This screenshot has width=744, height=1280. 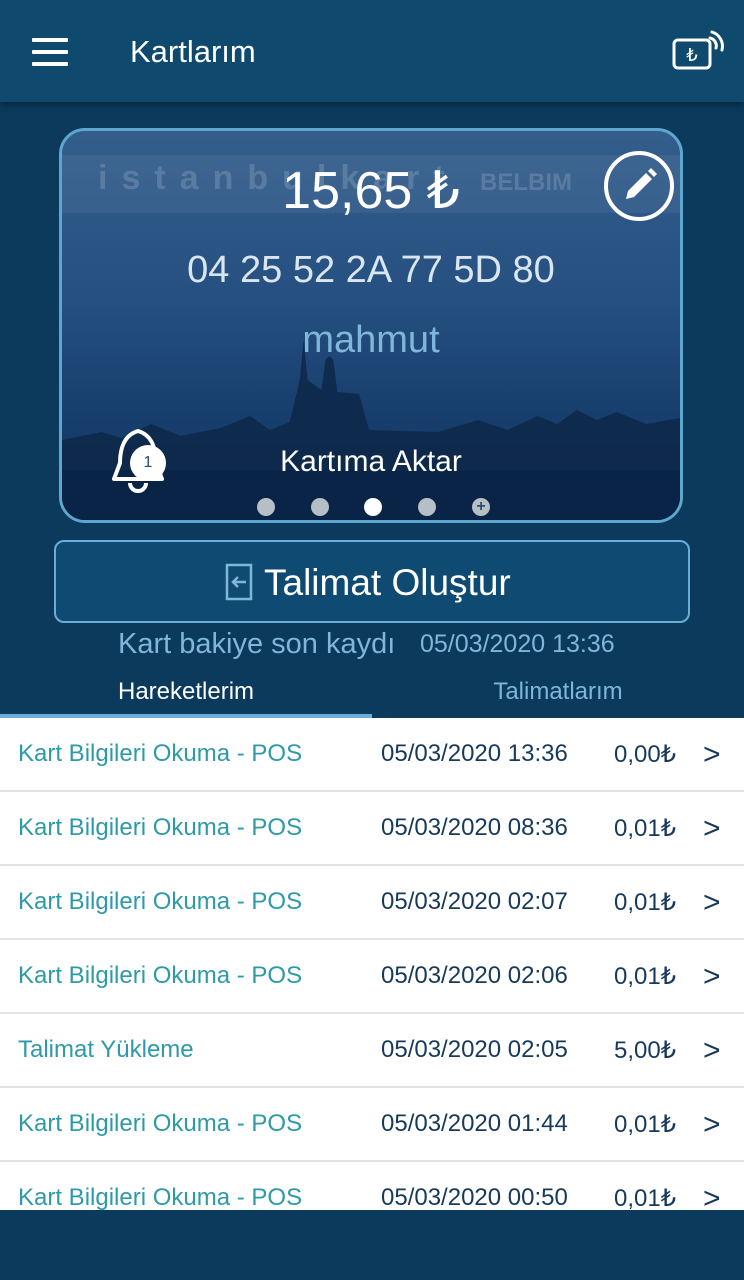 What do you see at coordinates (239, 582) in the screenshot?
I see `exit-door-icon` at bounding box center [239, 582].